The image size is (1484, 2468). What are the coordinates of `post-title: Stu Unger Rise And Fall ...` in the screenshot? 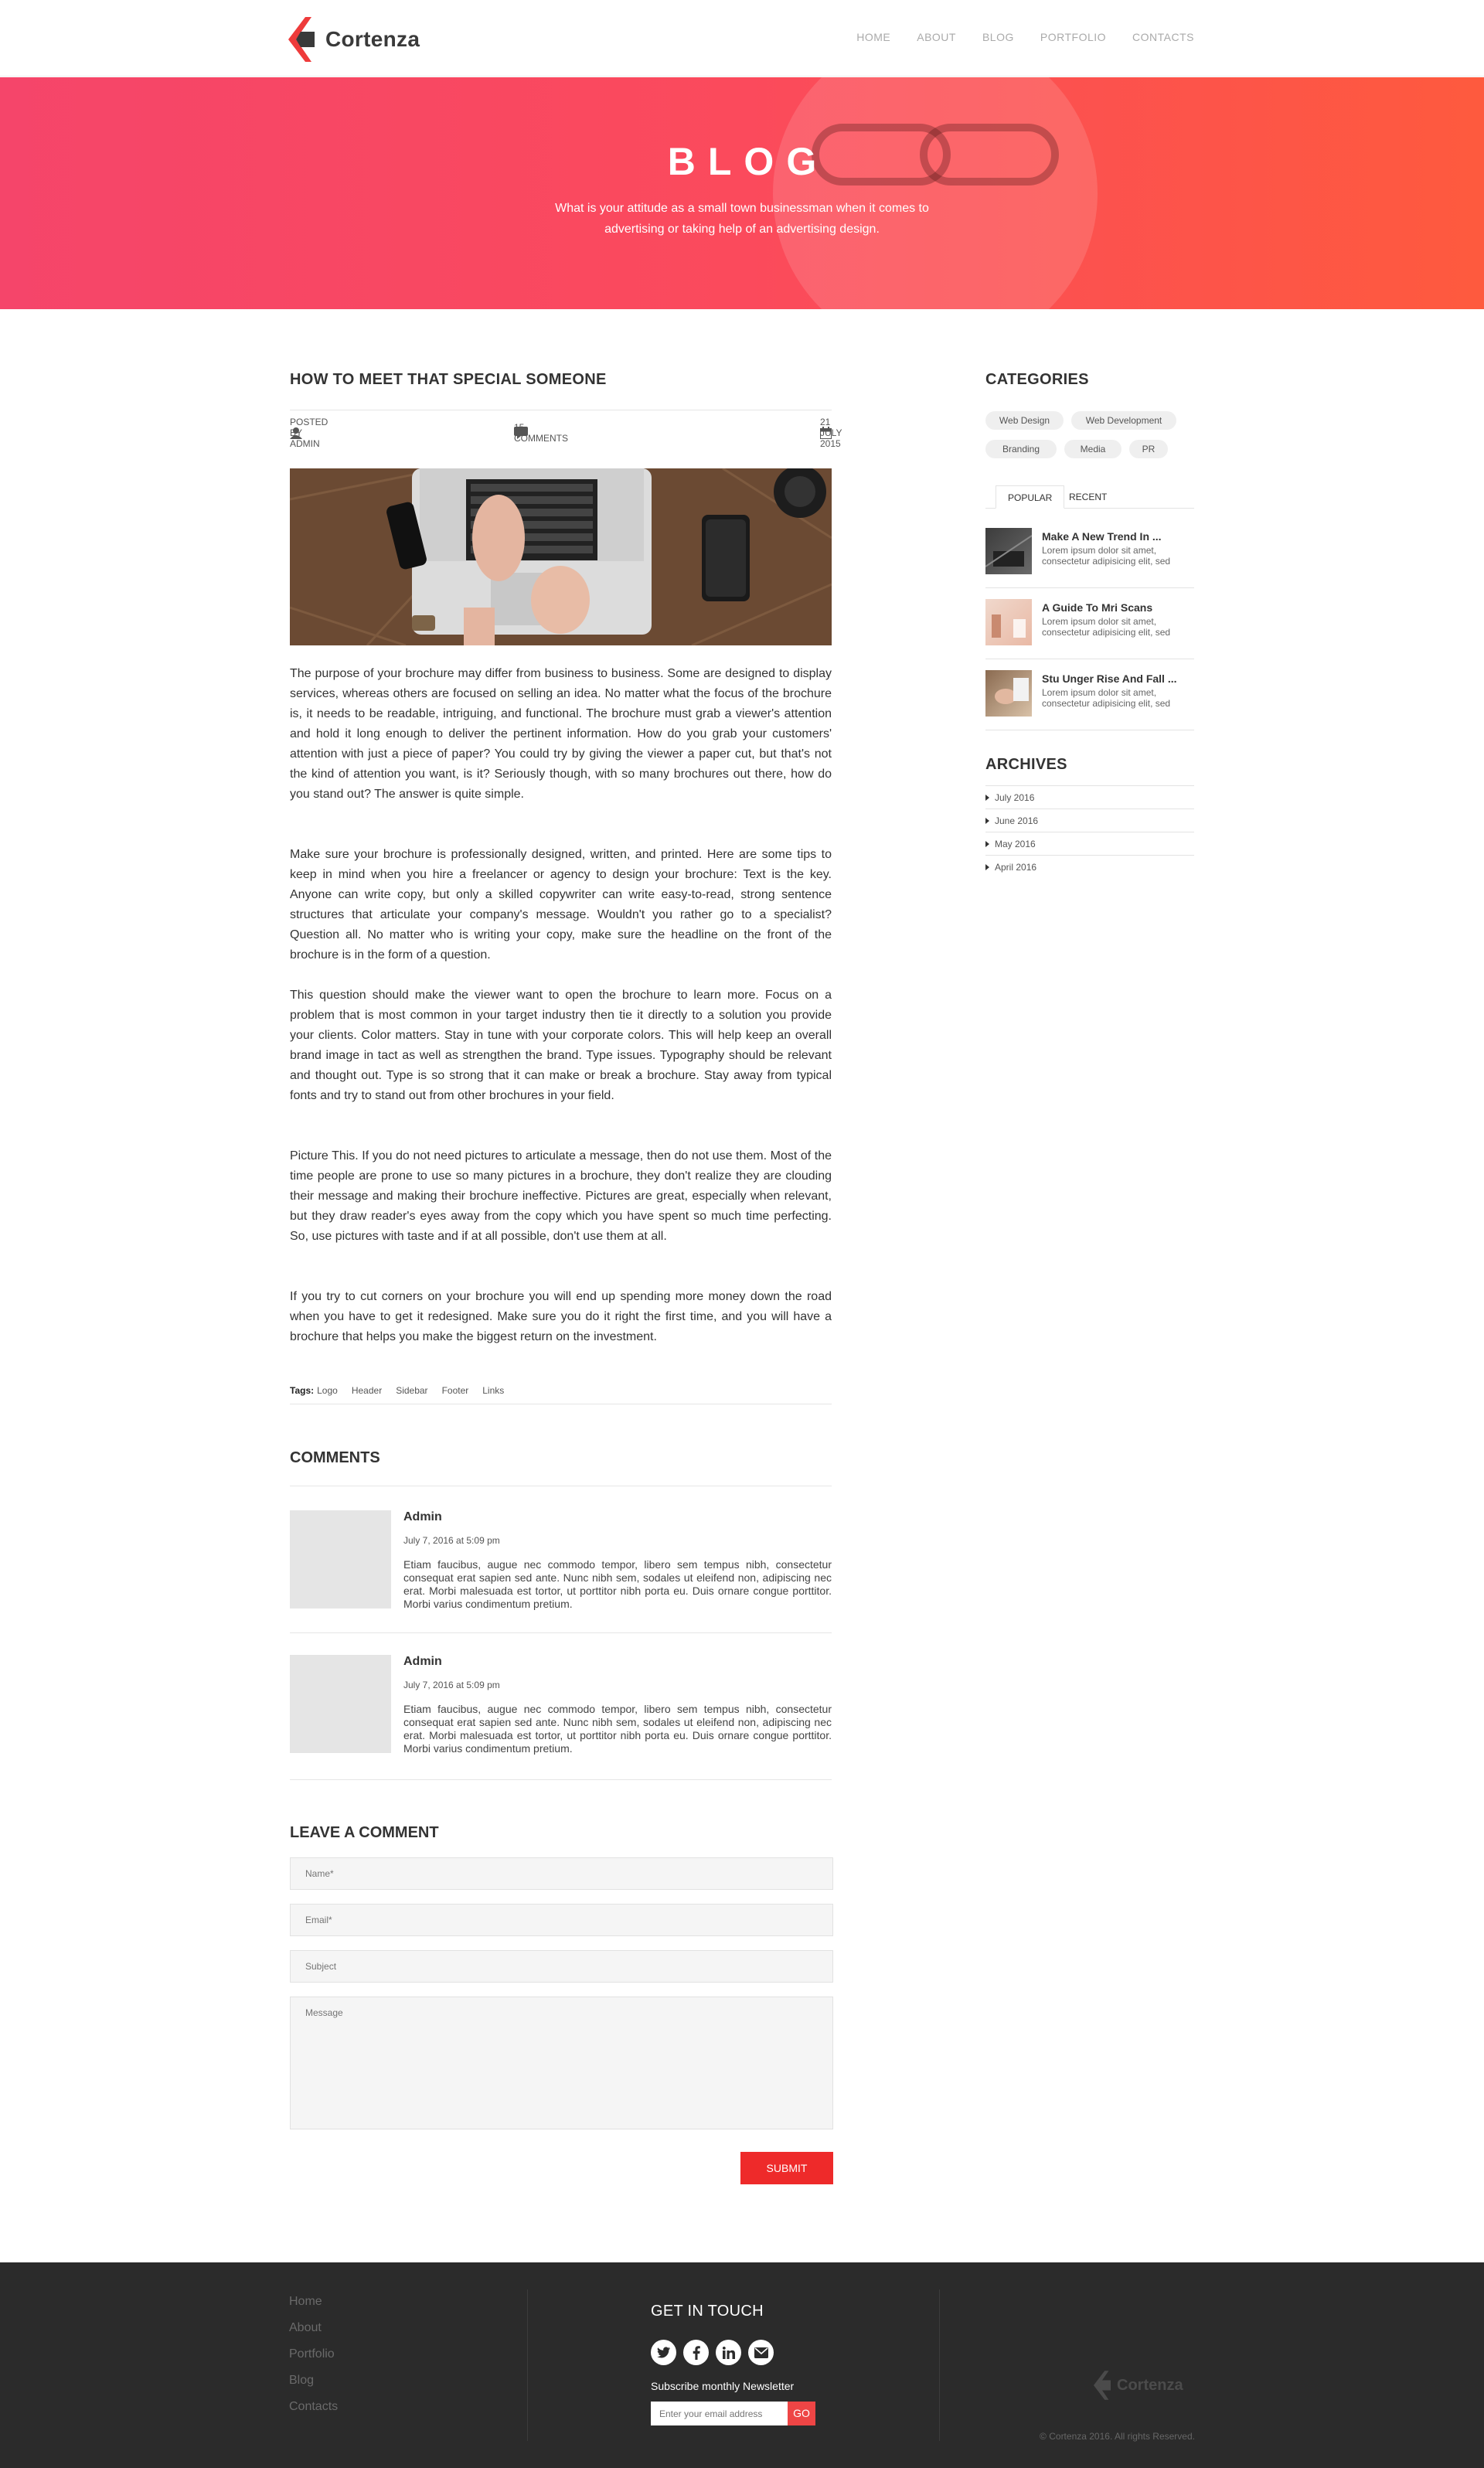 It's located at (1109, 679).